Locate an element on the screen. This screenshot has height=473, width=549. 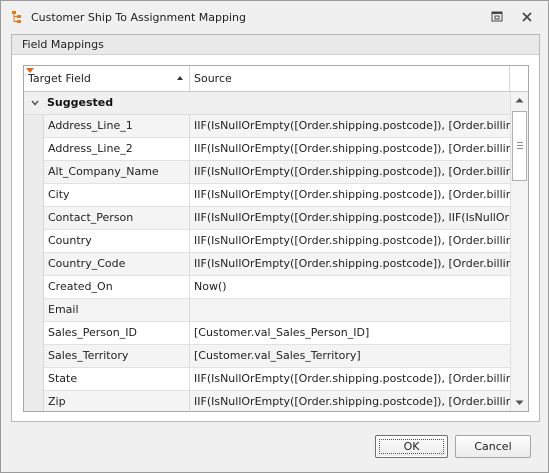
target-field-cell: Sales_Person_ID is located at coordinates (117, 333).